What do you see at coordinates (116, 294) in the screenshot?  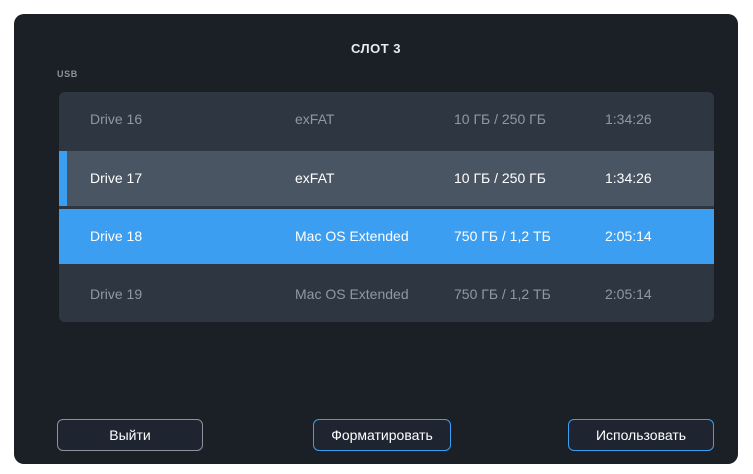 I see `drive-name: Drive 19` at bounding box center [116, 294].